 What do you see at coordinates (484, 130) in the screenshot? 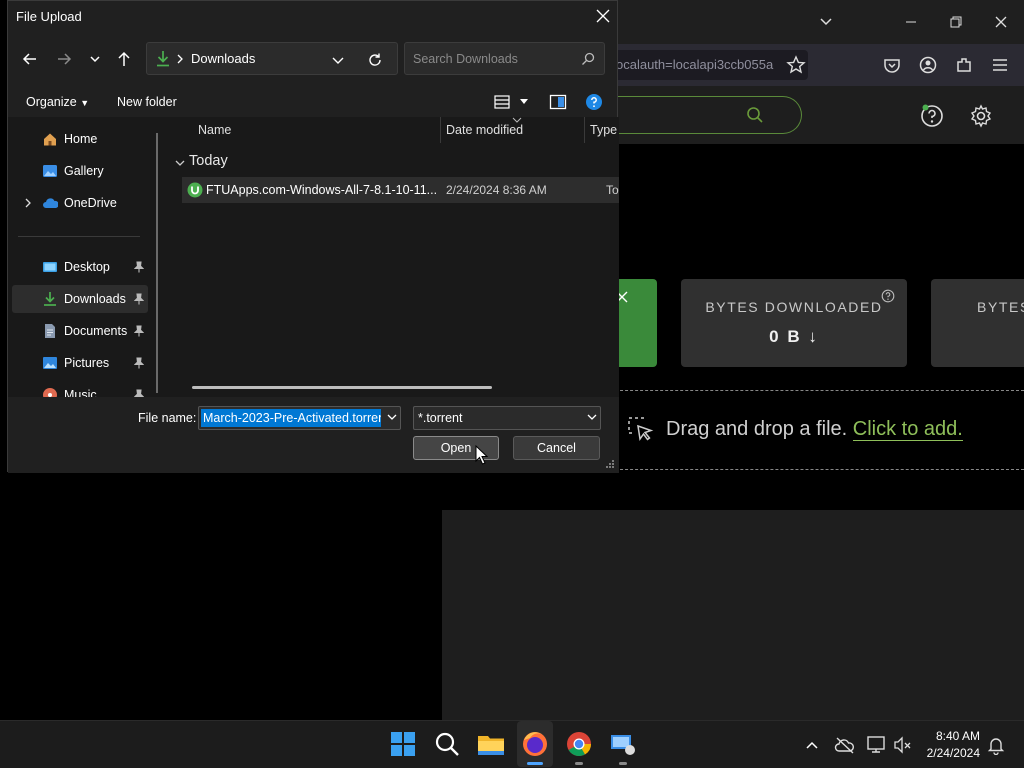
I see `column-header-date-modified: Date modified` at bounding box center [484, 130].